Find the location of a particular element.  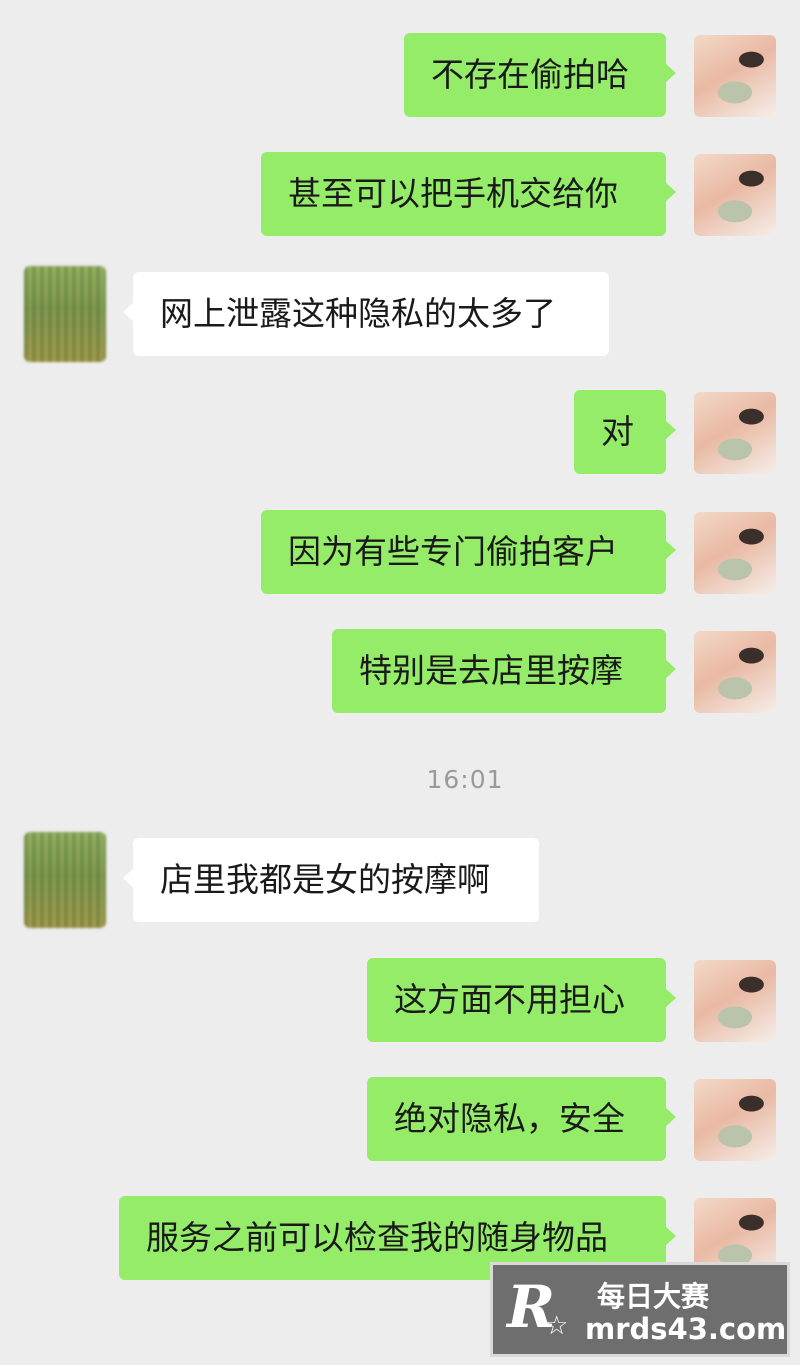

watermark: R ☆ 每日大赛 mrds43.com is located at coordinates (640, 1309).